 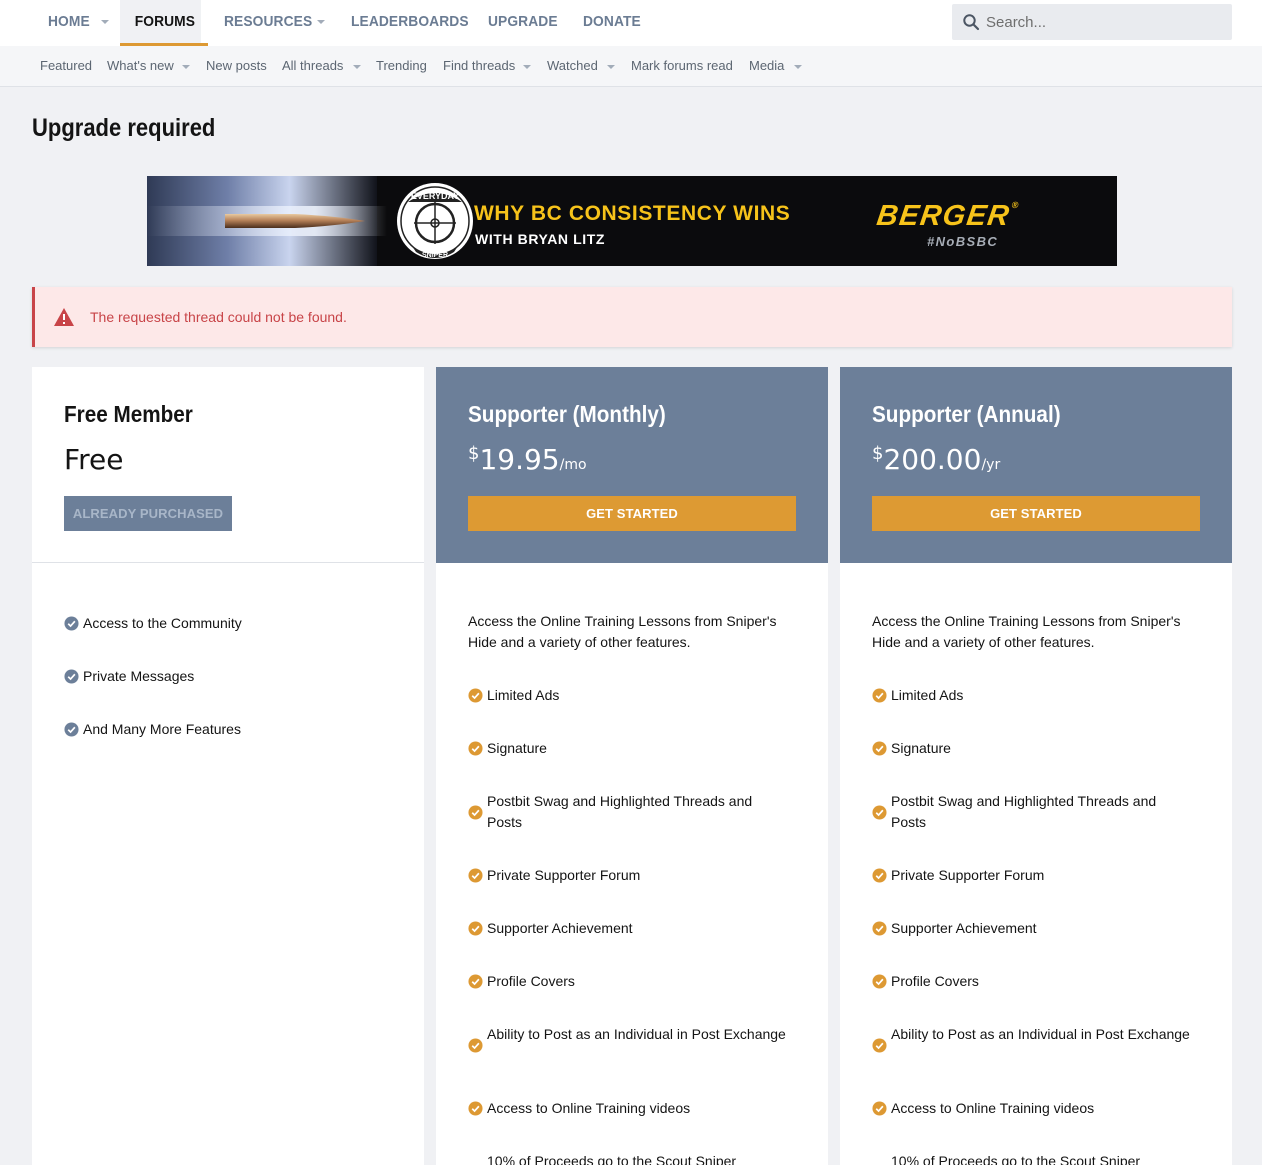 What do you see at coordinates (523, 23) in the screenshot?
I see `tab-upgrade: UPGRADE` at bounding box center [523, 23].